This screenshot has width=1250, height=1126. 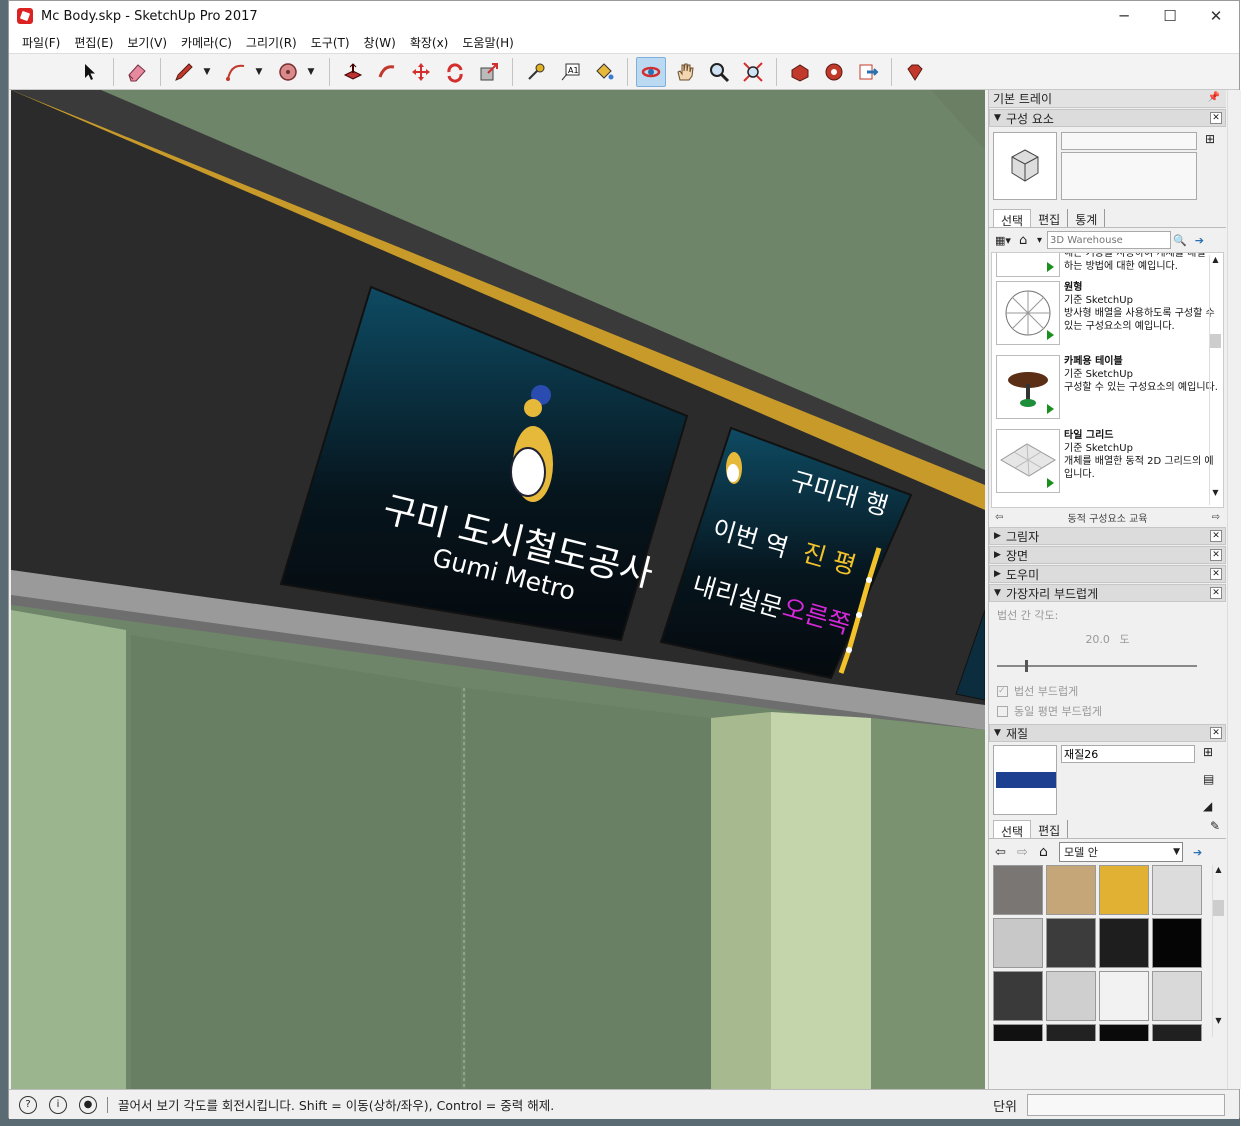 What do you see at coordinates (236, 72) in the screenshot?
I see `arc-tool-icon` at bounding box center [236, 72].